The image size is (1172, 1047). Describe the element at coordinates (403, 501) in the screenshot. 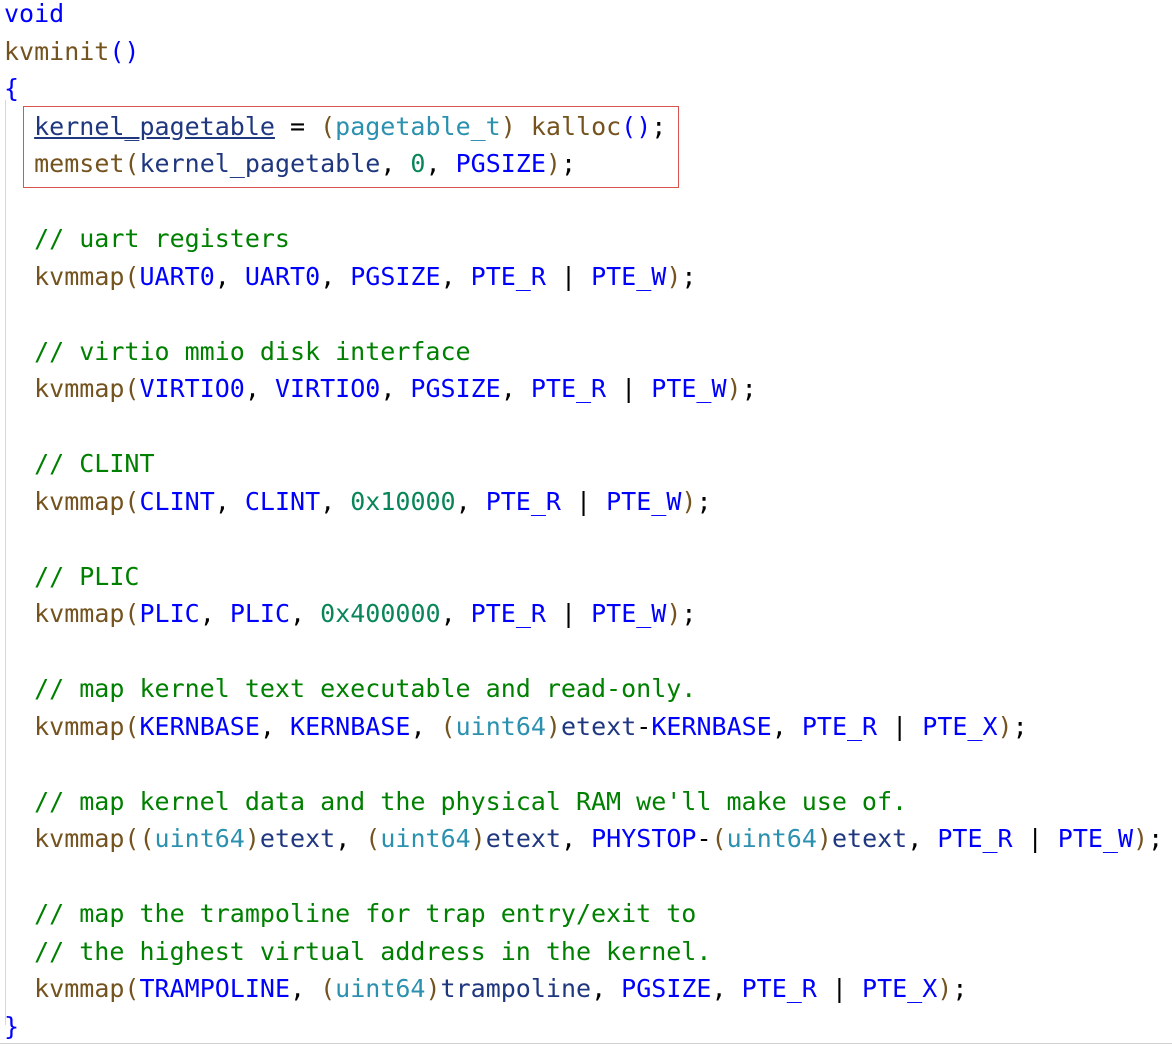

I see `code-token: 0x10000` at that location.